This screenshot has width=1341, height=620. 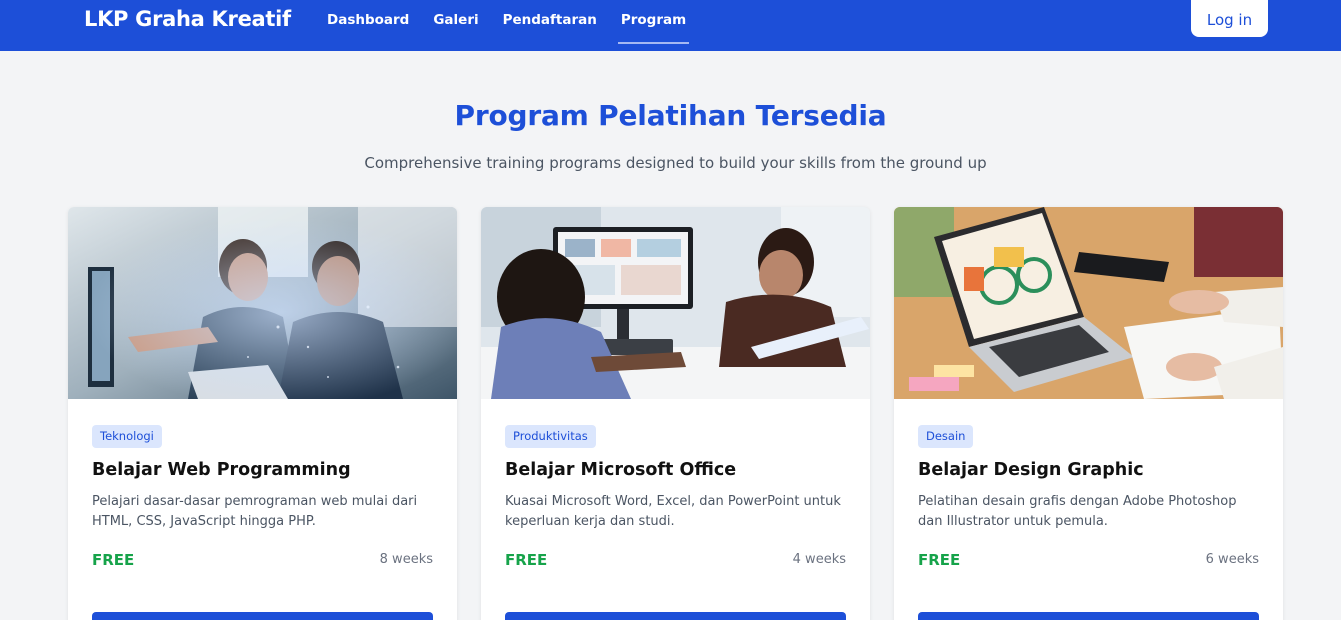 I want to click on login-button: Log in, so click(x=1229, y=18).